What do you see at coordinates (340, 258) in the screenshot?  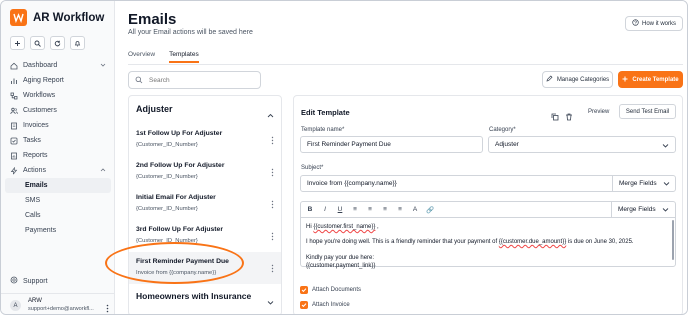 I see `body-paragraph: Kindly pay your due here:` at bounding box center [340, 258].